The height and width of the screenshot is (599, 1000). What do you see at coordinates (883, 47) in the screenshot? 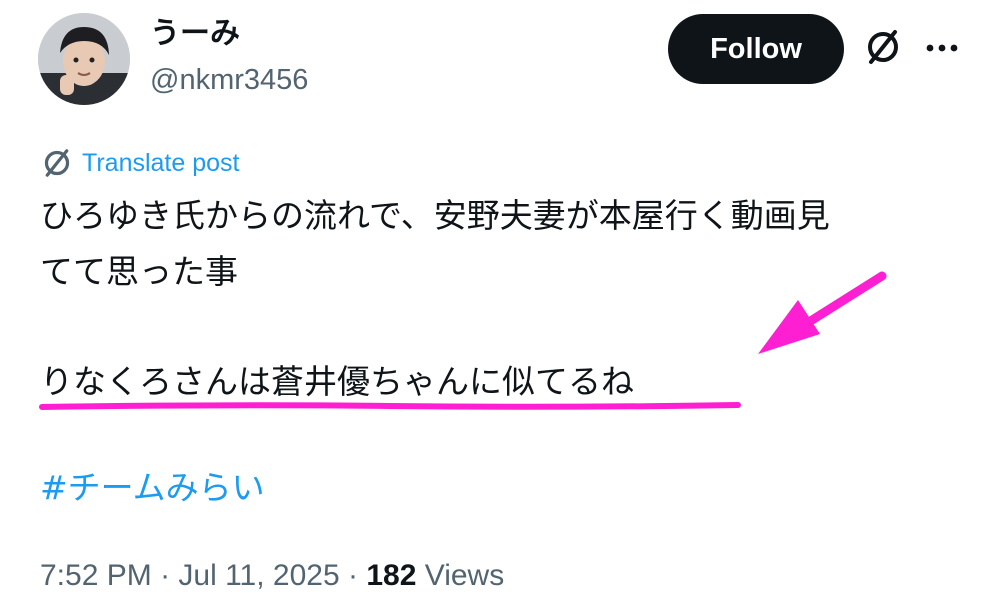
I see `grok-icon` at bounding box center [883, 47].